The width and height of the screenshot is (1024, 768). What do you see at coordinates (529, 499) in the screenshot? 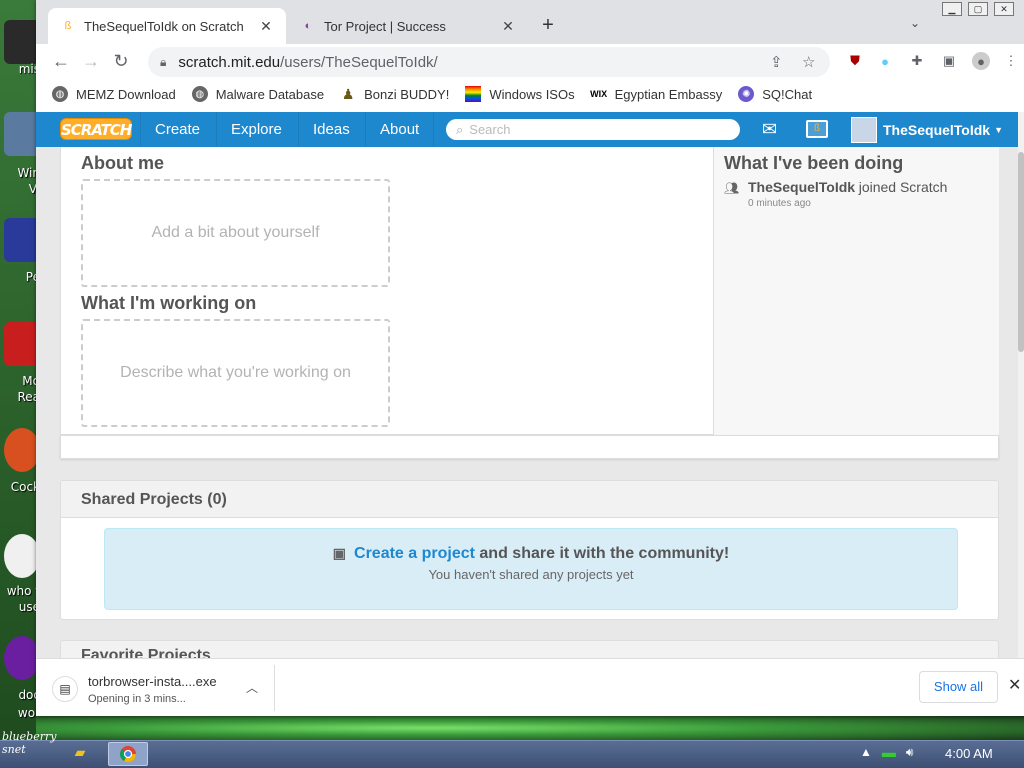
I see `shared-projects-heading: Shared Projects (0)` at bounding box center [529, 499].